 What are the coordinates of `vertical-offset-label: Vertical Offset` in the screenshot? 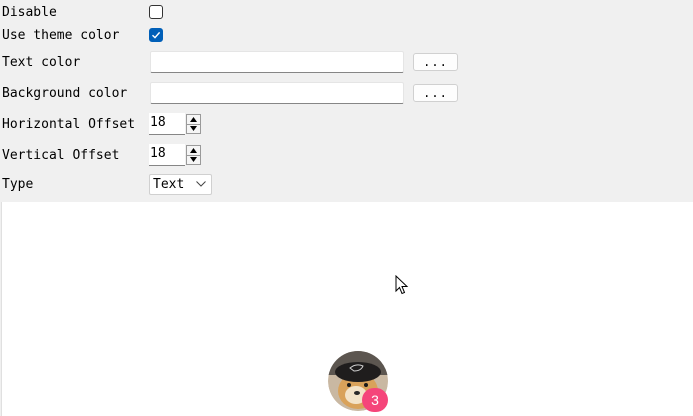 It's located at (61, 155).